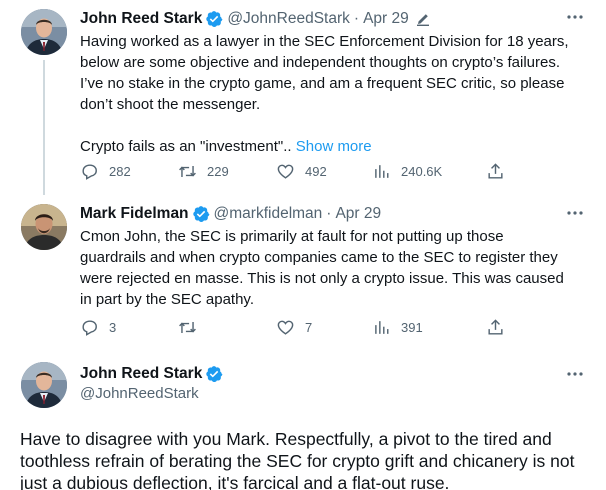 Image resolution: width=606 pixels, height=490 pixels. Describe the element at coordinates (397, 327) in the screenshot. I see `views-button: 391` at that location.